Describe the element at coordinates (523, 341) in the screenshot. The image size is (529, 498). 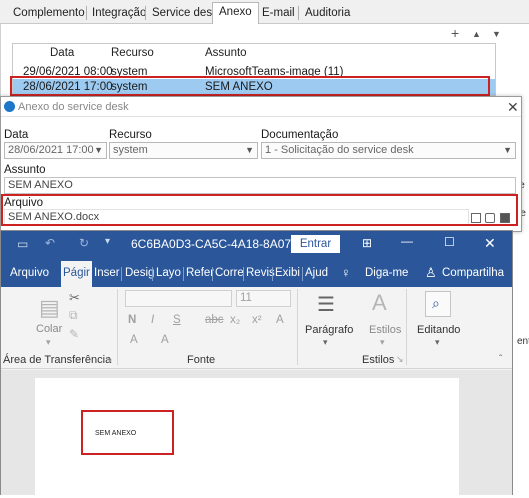
I see `cut-label: ente` at that location.